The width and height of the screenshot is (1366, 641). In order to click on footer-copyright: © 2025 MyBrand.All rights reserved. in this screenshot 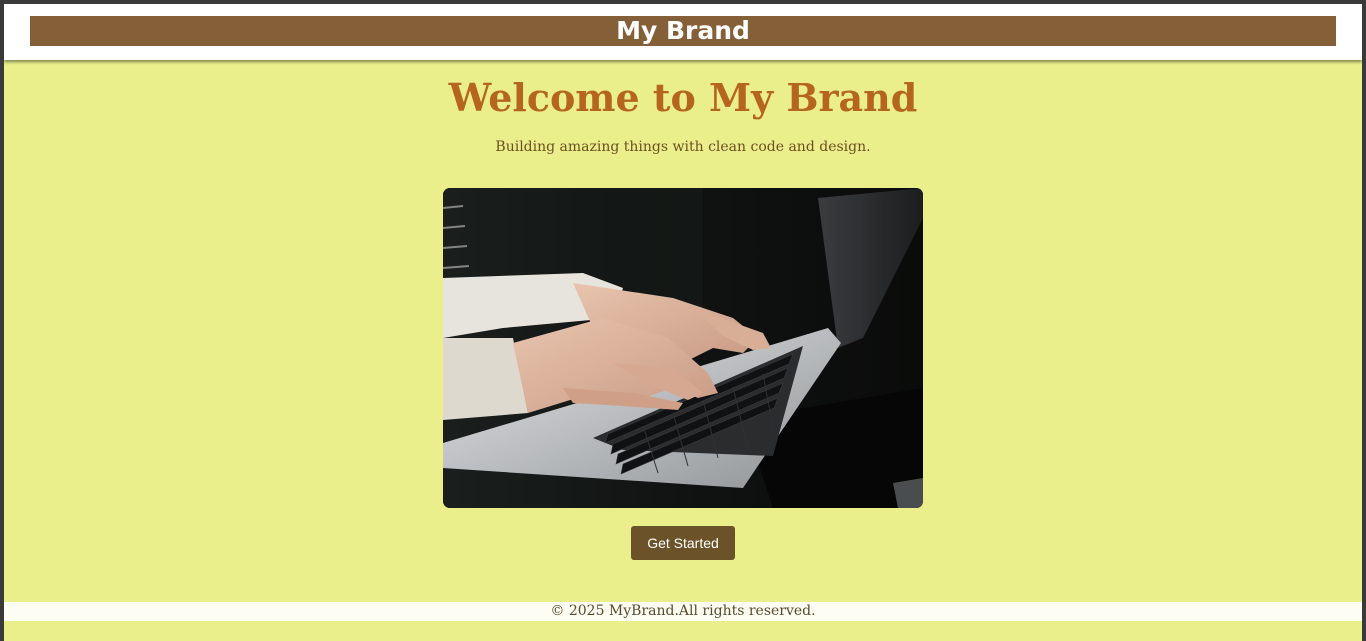, I will do `click(683, 611)`.